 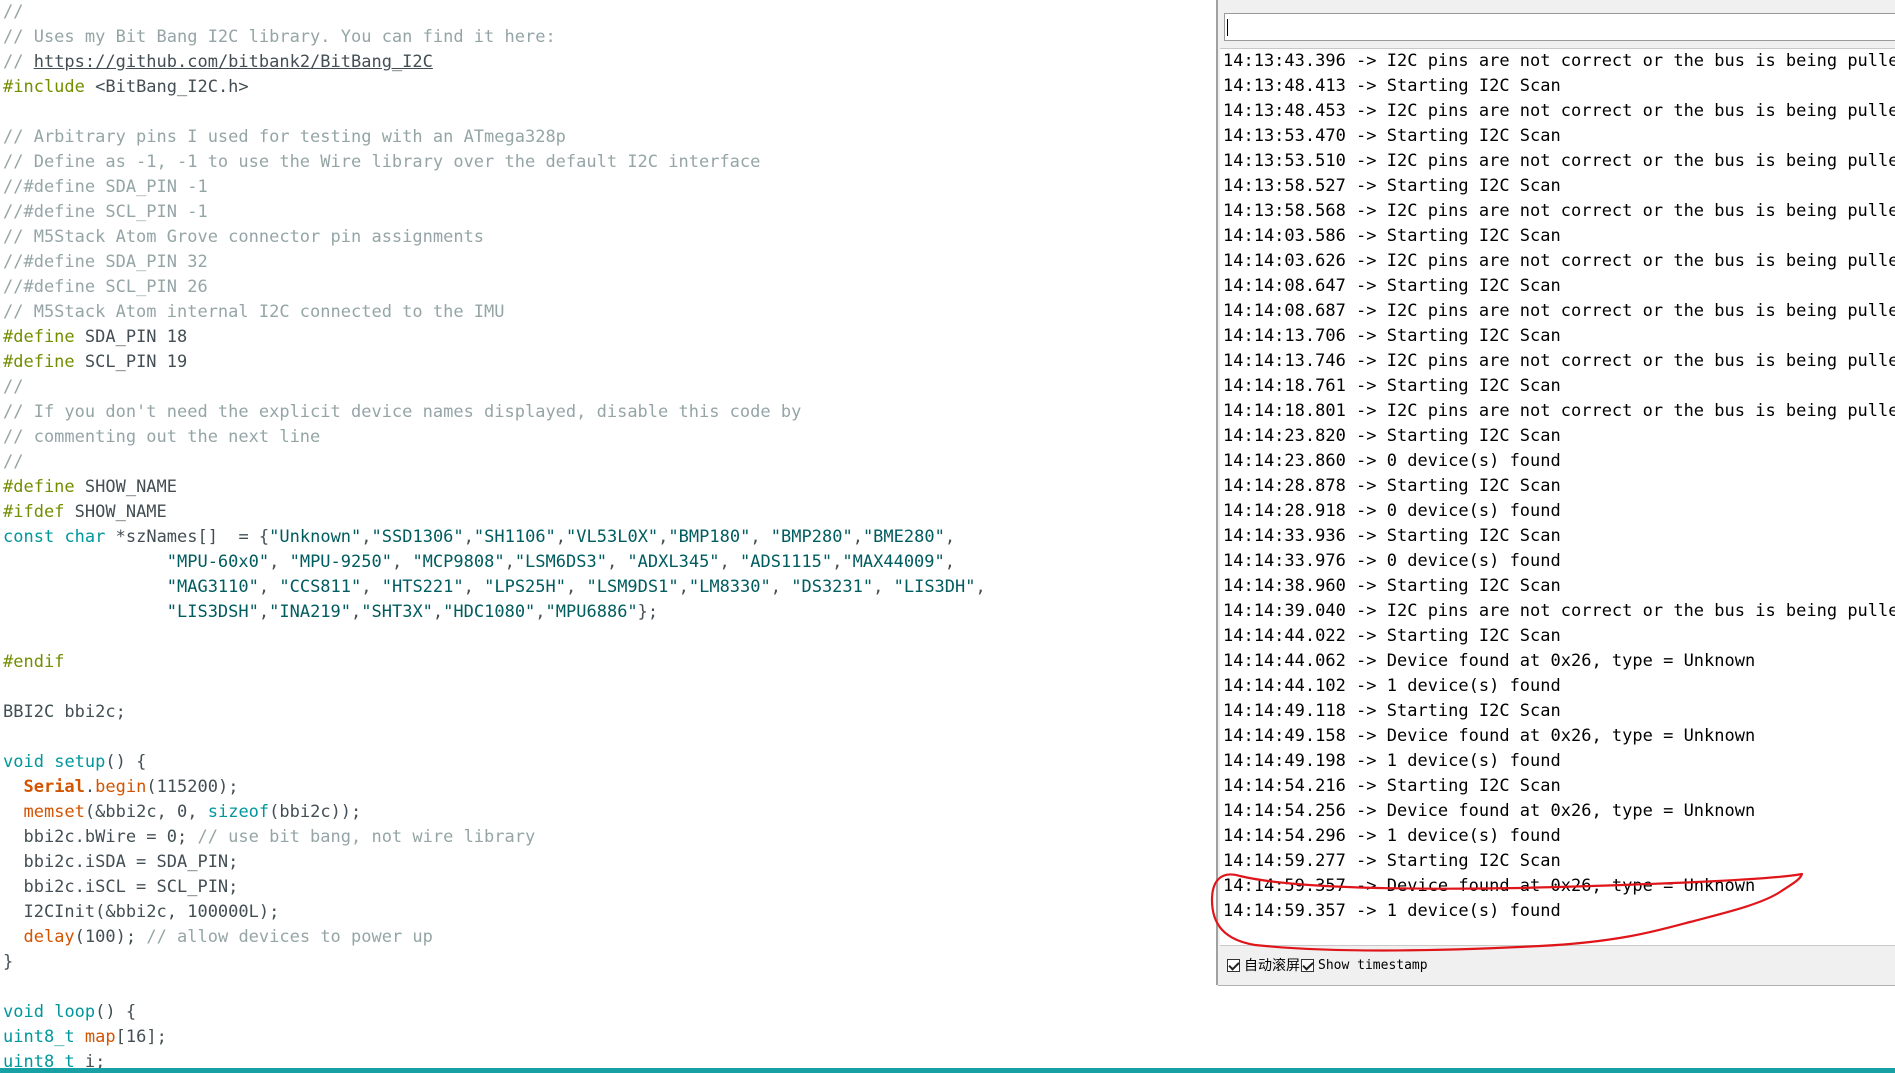 I want to click on serial-output-line: 14:14:03.586 -> Starting I2C Scan, so click(x=1392, y=236).